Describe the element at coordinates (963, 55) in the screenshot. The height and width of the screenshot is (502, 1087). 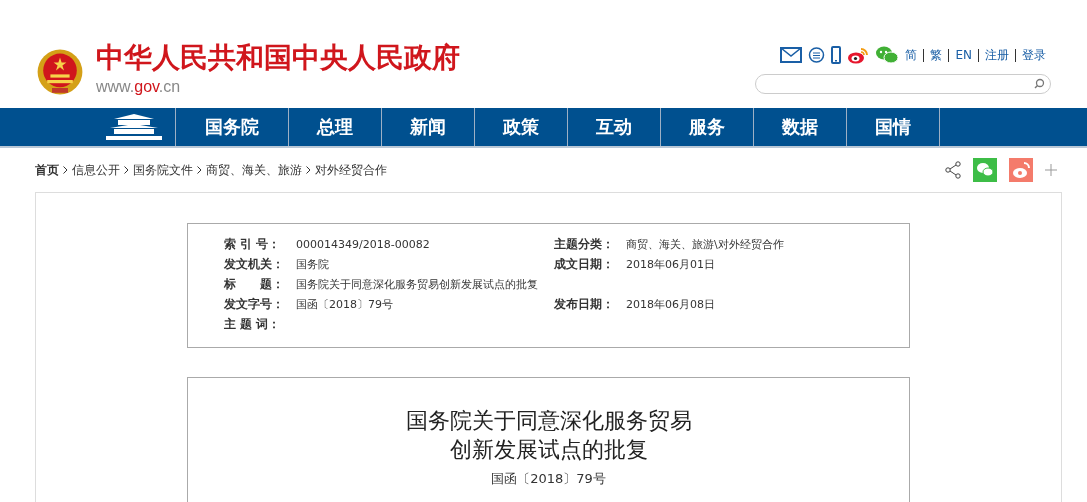
I see `language-account-link: EN` at that location.